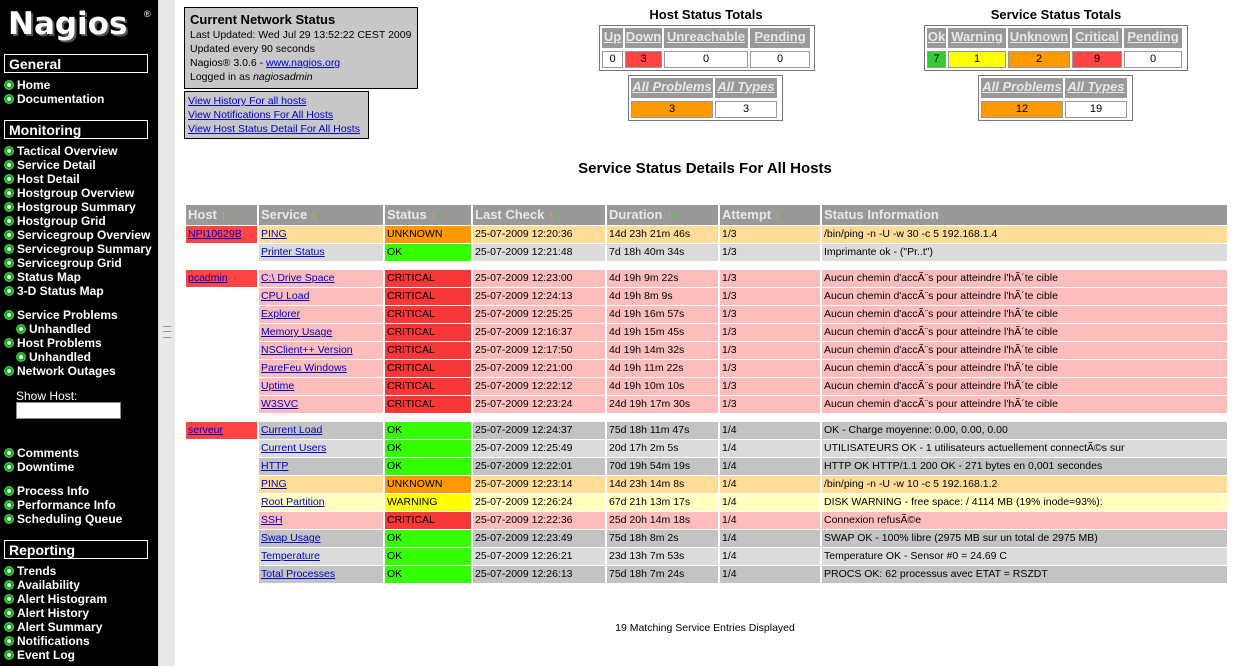  Describe the element at coordinates (293, 448) in the screenshot. I see `service-link: Current Users` at that location.